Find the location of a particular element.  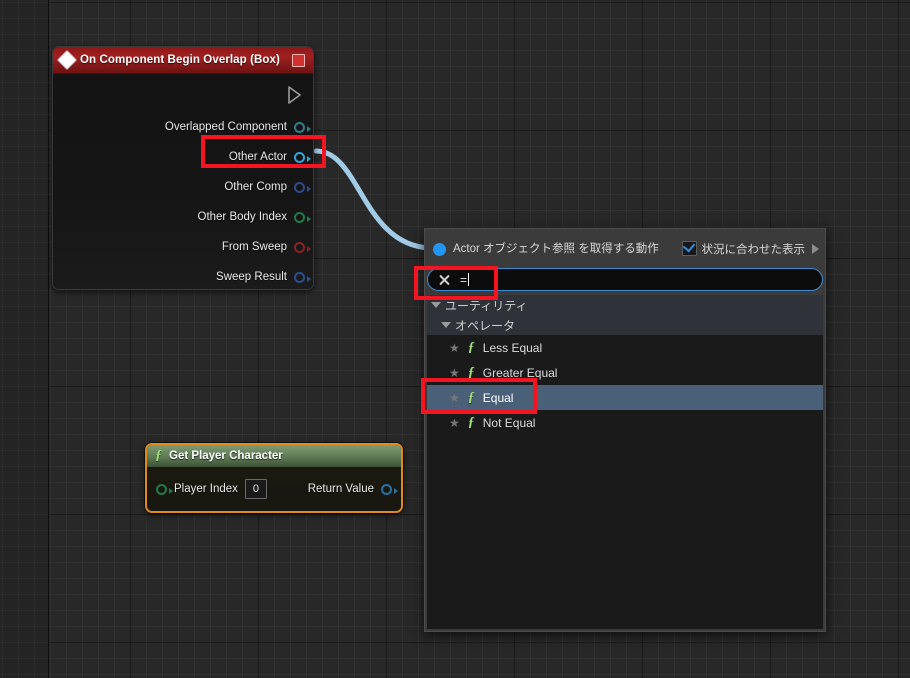

context-menu-header: Actor オブジェクト参照 を取得する動作 状況に合わせた表示 is located at coordinates (625, 248).